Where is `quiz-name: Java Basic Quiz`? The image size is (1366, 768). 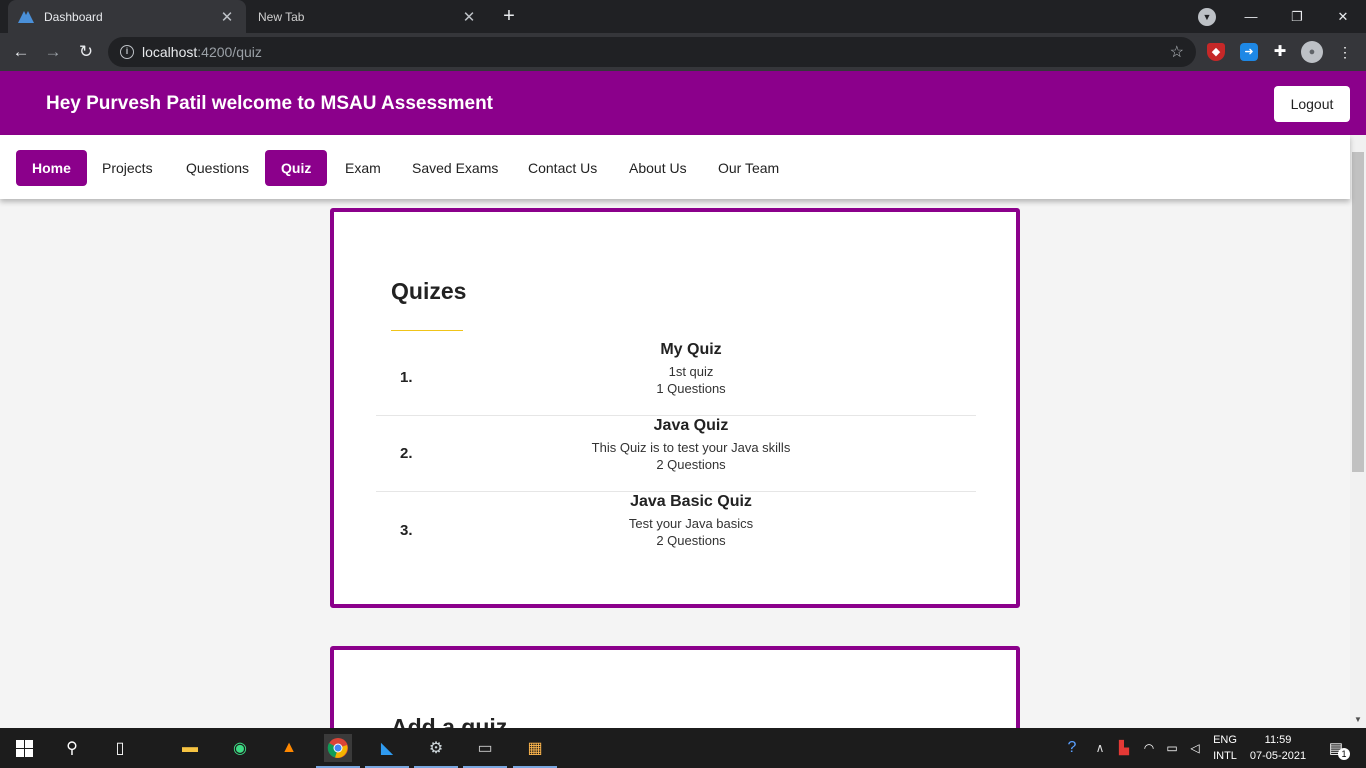
quiz-name: Java Basic Quiz is located at coordinates (691, 501).